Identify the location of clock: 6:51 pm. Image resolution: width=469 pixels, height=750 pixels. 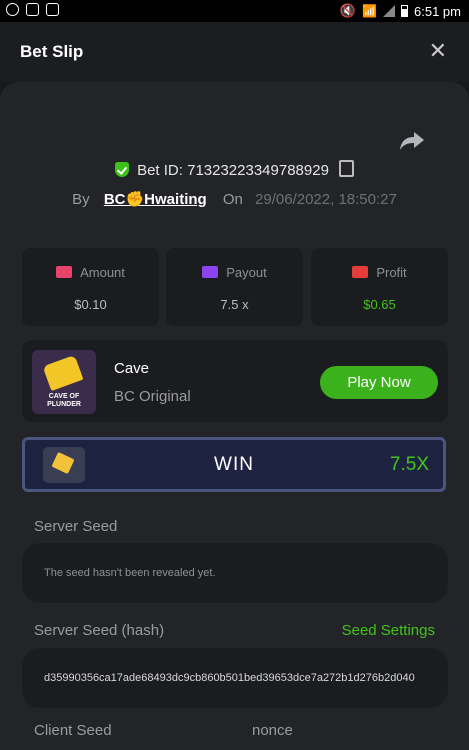
(437, 11).